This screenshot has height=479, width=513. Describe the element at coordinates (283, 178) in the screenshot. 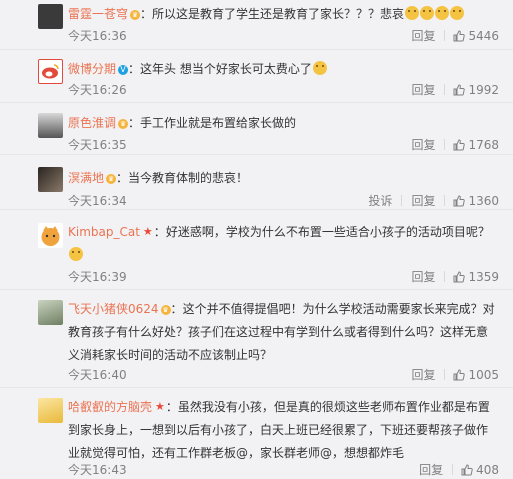

I see `comment-body: 溟满地 ♛ ：当今教育体制的悲哀！` at that location.